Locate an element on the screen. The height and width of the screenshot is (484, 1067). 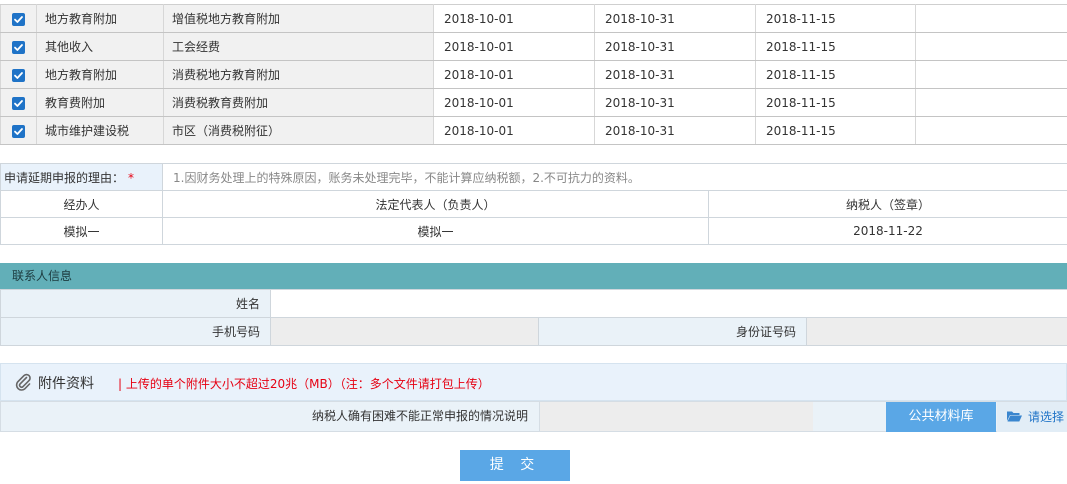
folder-open-icon is located at coordinates (1014, 418).